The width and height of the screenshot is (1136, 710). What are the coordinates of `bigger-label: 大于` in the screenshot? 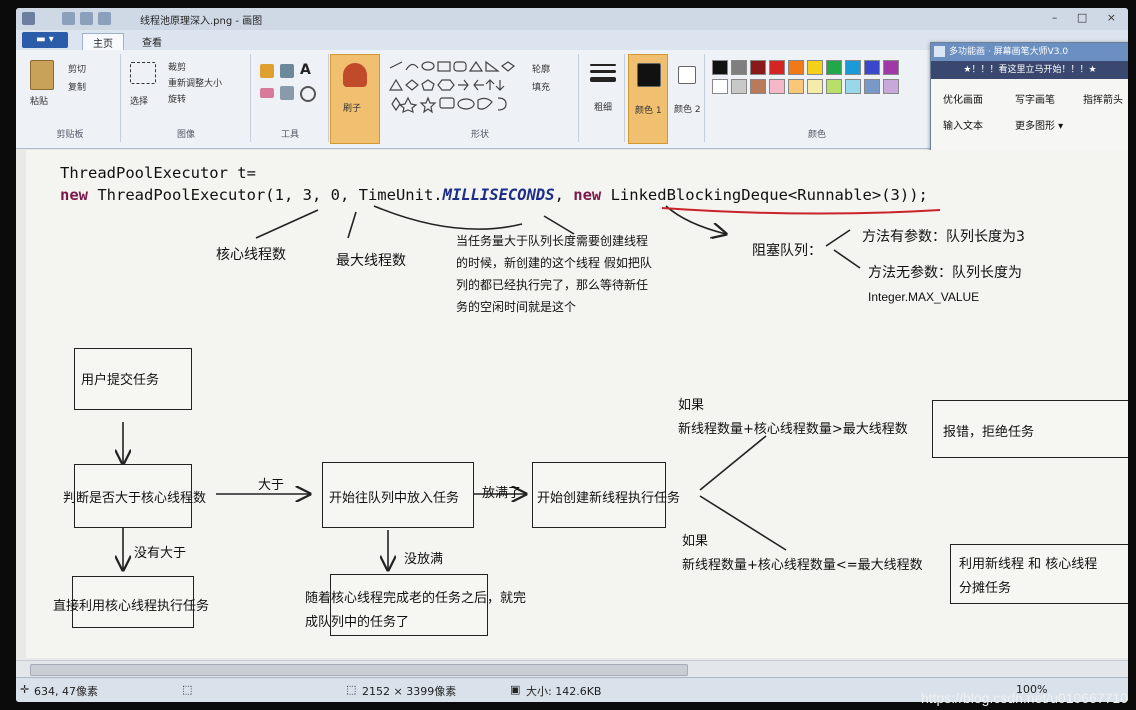 It's located at (271, 485).